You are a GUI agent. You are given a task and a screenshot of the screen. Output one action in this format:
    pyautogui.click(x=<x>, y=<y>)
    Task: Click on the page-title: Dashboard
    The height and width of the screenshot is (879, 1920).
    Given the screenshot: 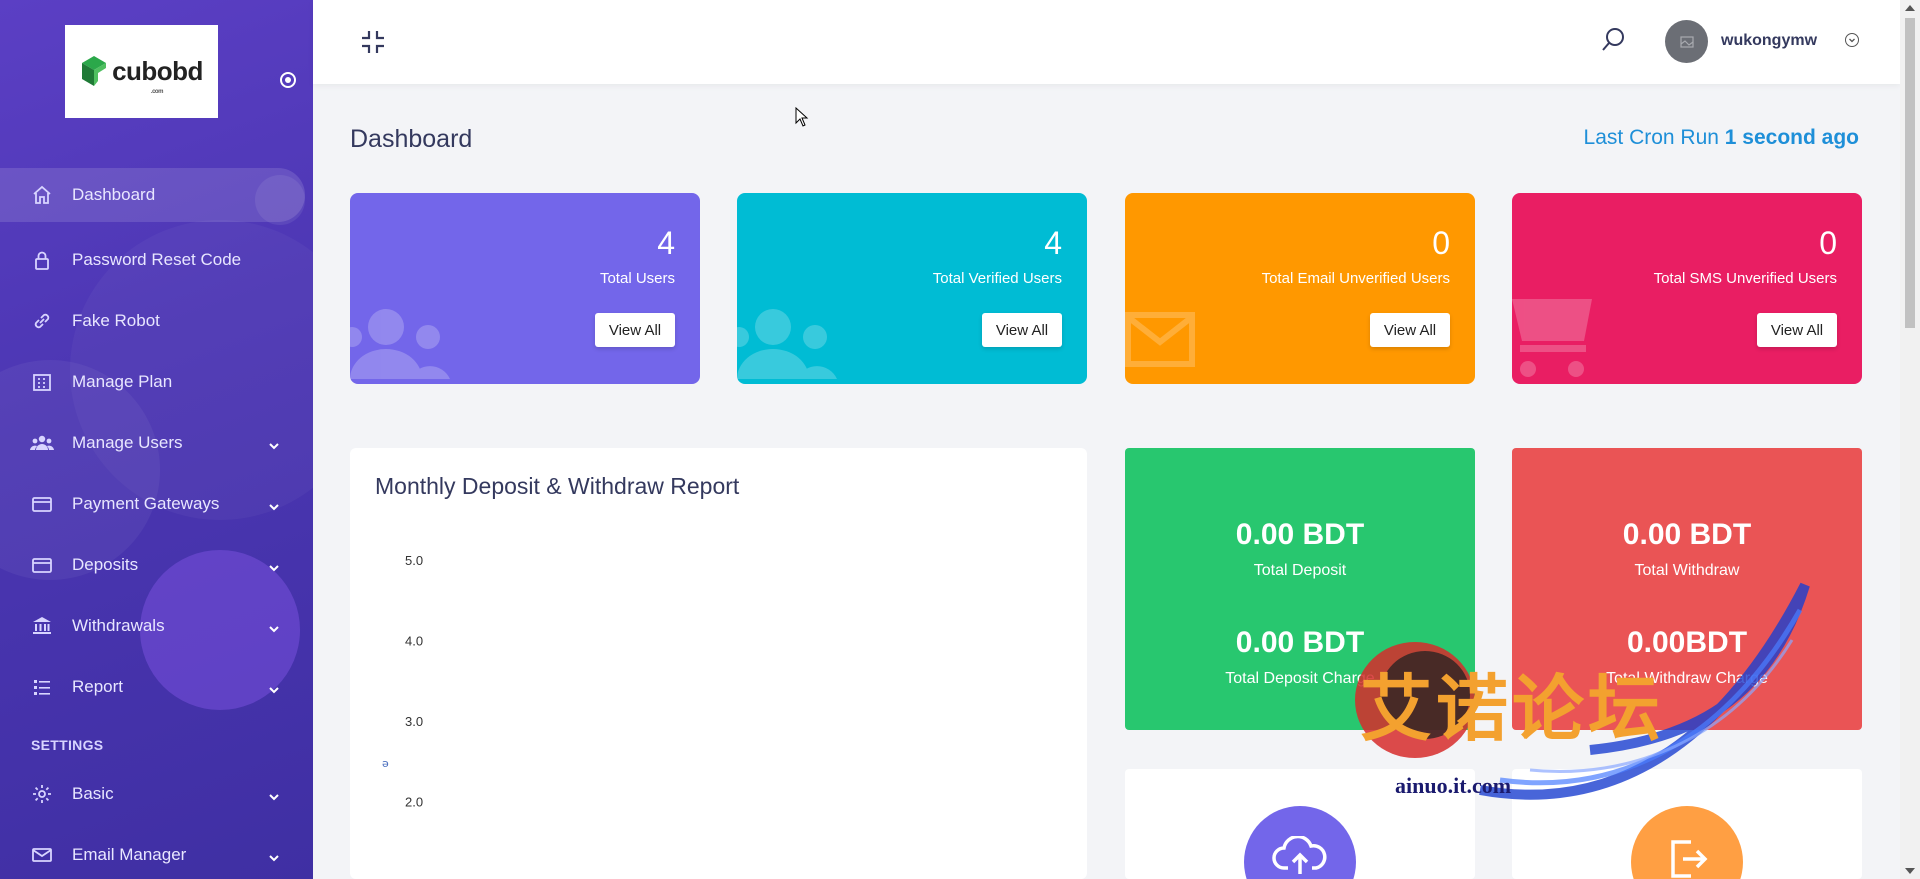 What is the action you would take?
    pyautogui.click(x=411, y=139)
    